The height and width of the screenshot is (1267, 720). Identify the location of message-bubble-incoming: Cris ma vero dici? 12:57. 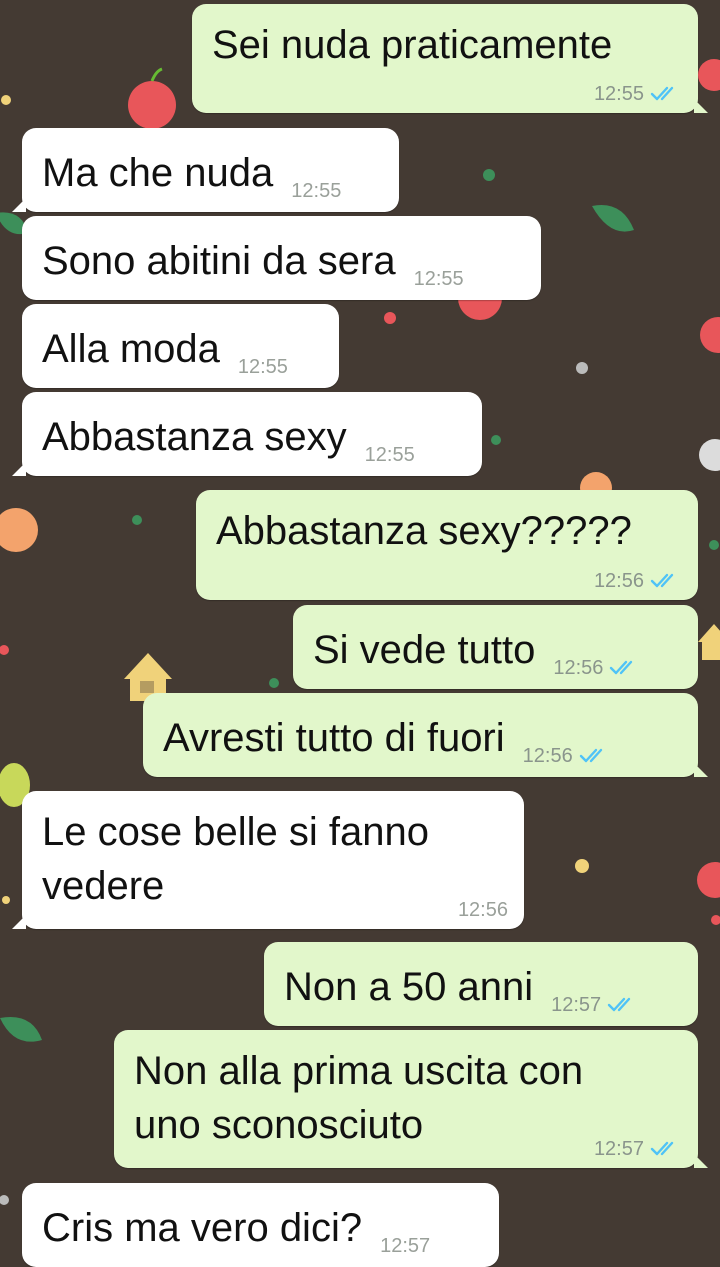
(260, 1225).